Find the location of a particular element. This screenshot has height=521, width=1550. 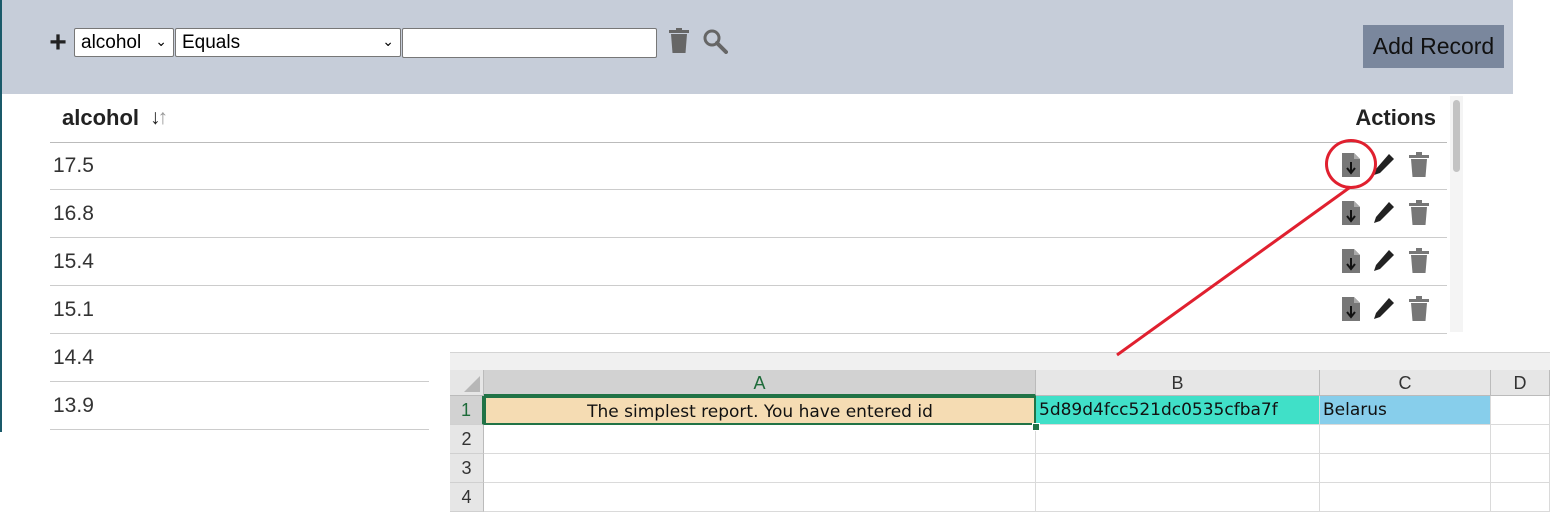

cell-d2 is located at coordinates (1520, 439).